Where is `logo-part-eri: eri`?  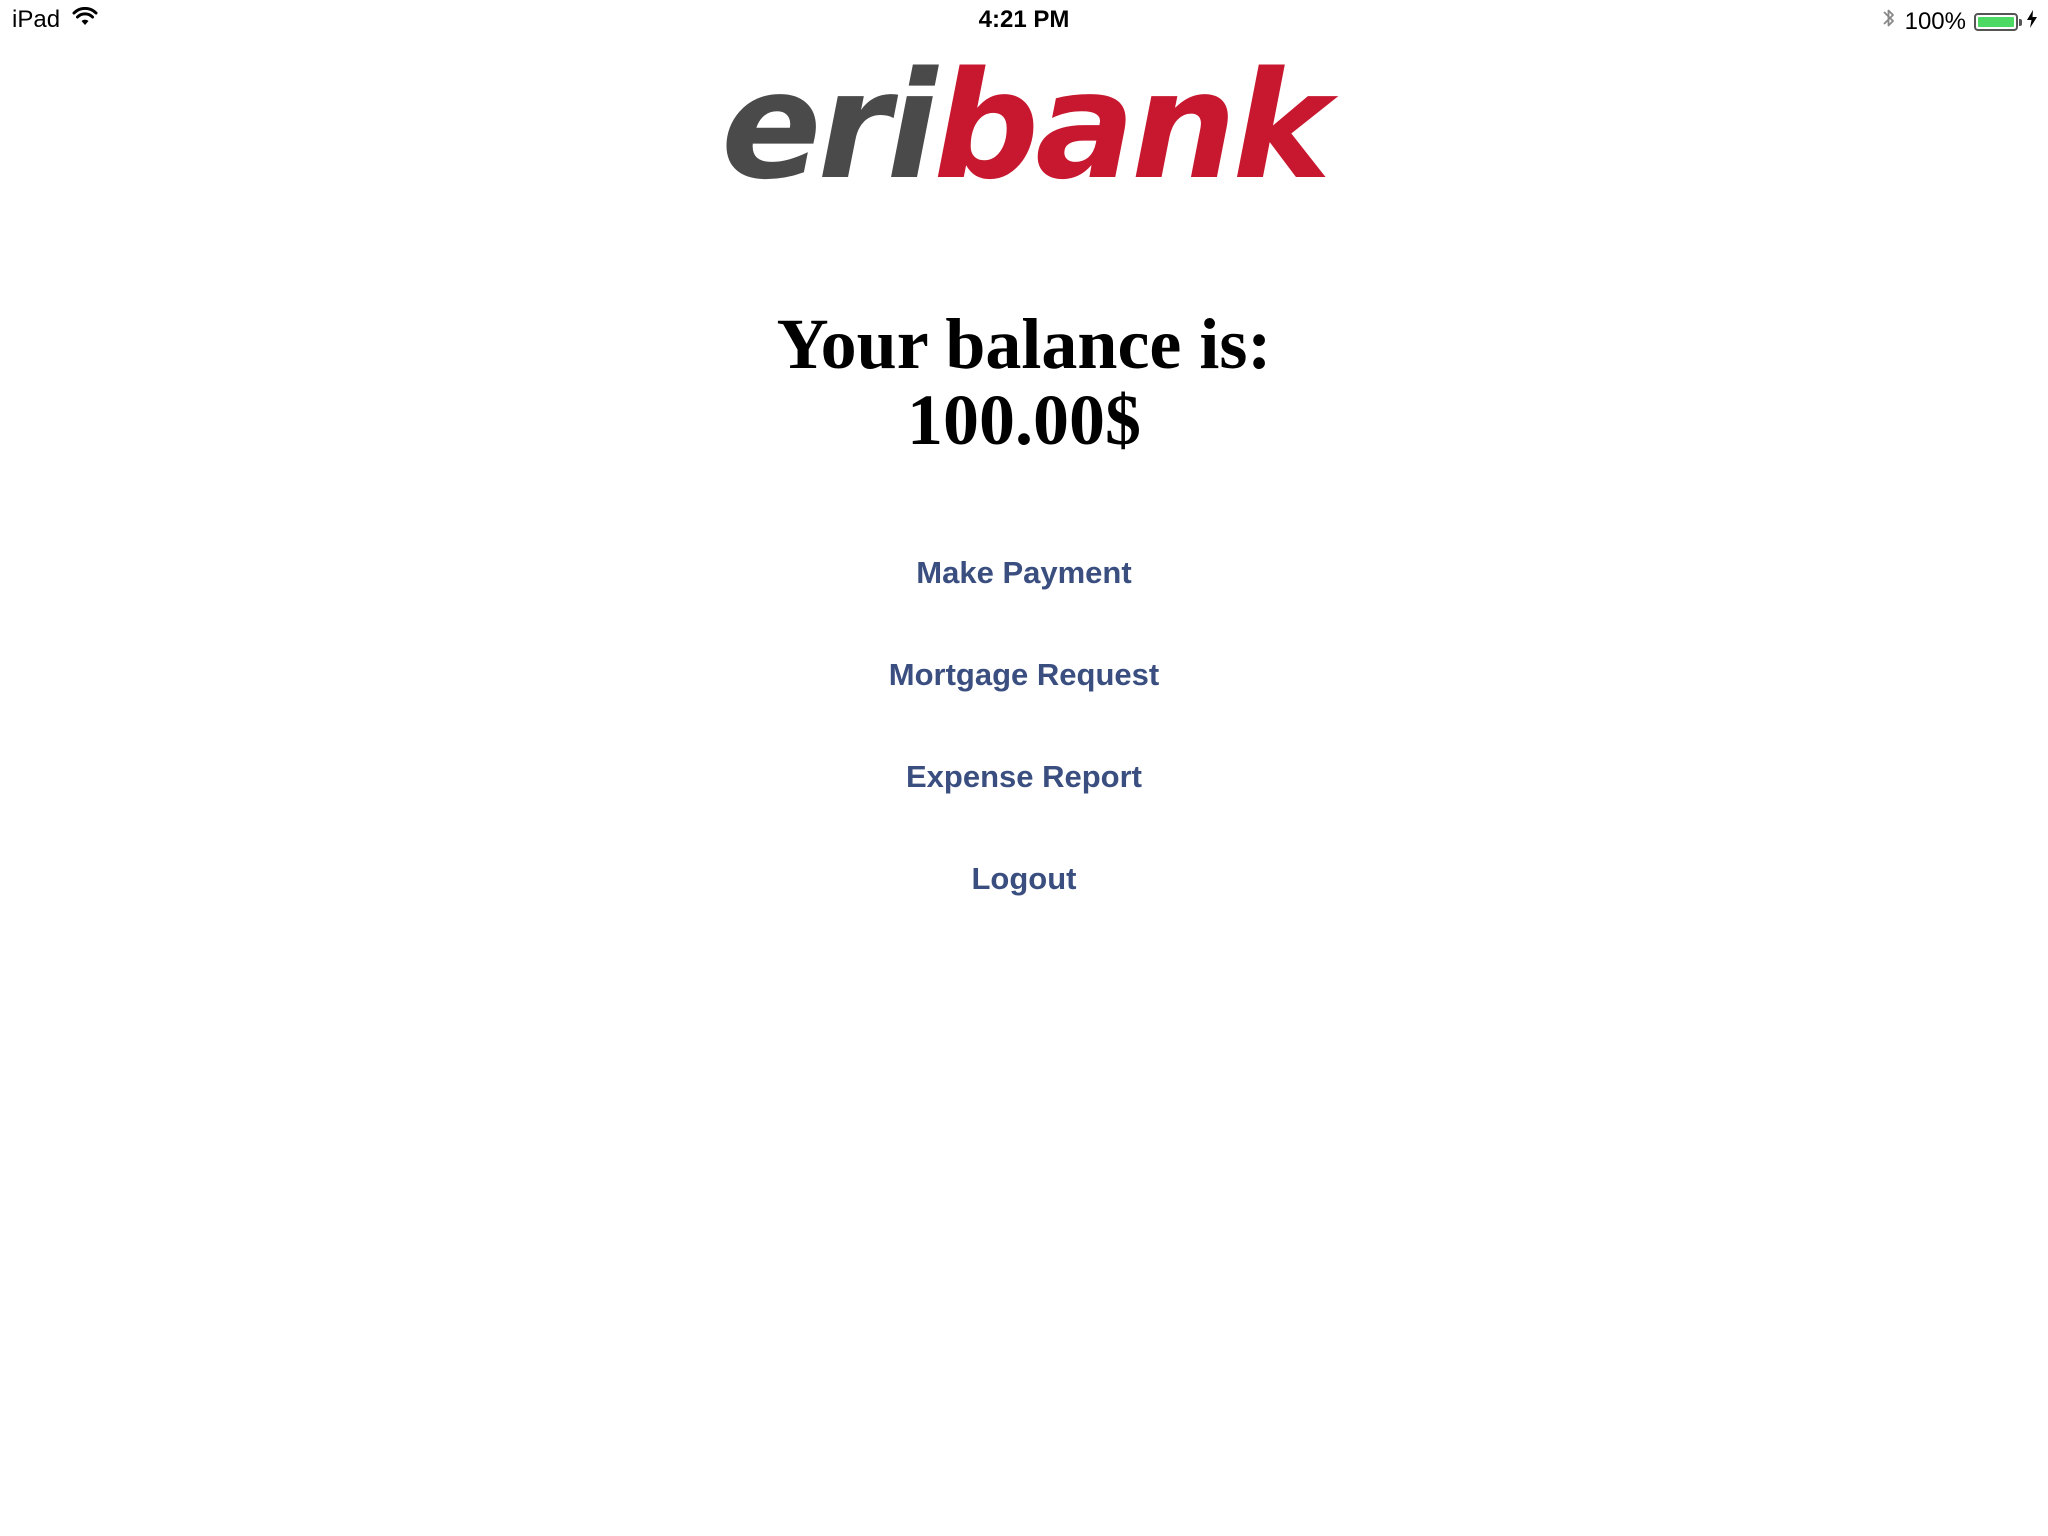
logo-part-eri: eri is located at coordinates (829, 126).